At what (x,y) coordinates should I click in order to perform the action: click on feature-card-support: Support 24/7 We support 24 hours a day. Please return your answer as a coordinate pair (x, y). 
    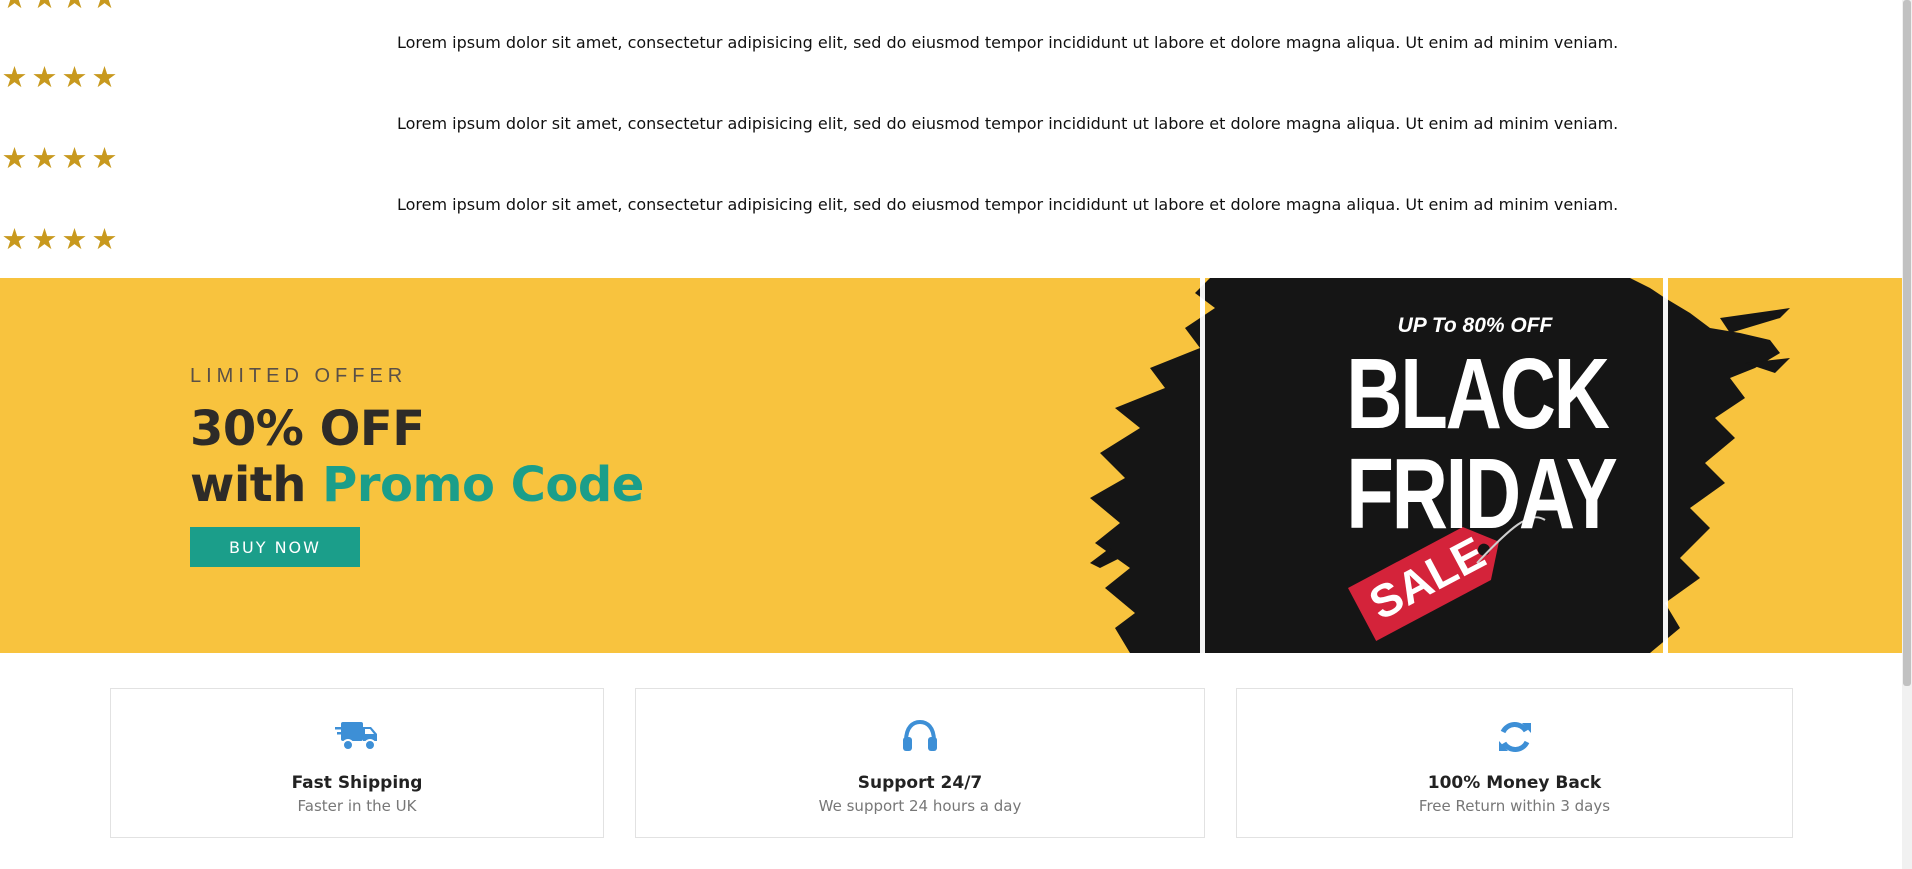
    Looking at the image, I should click on (920, 763).